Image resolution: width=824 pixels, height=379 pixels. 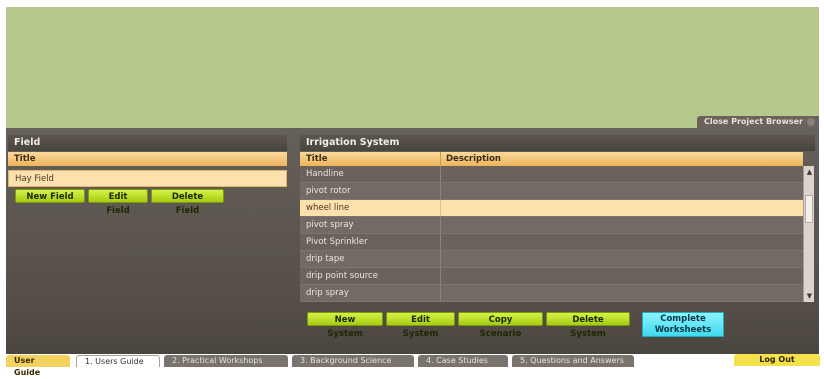 What do you see at coordinates (34, 179) in the screenshot?
I see `field-row-title: Hay Field` at bounding box center [34, 179].